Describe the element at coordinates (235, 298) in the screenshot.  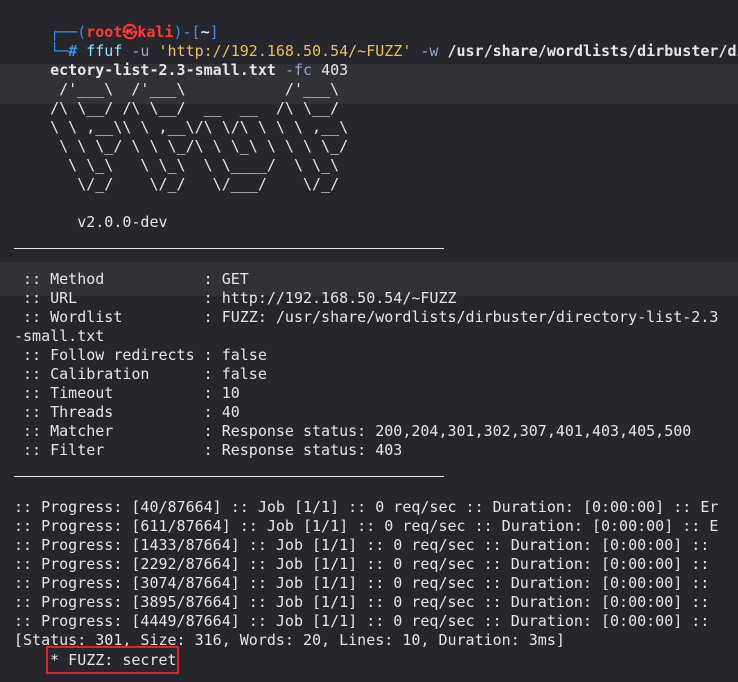
I see `config-line: :: URL : http://192.168.50.54/~FUZZ` at that location.